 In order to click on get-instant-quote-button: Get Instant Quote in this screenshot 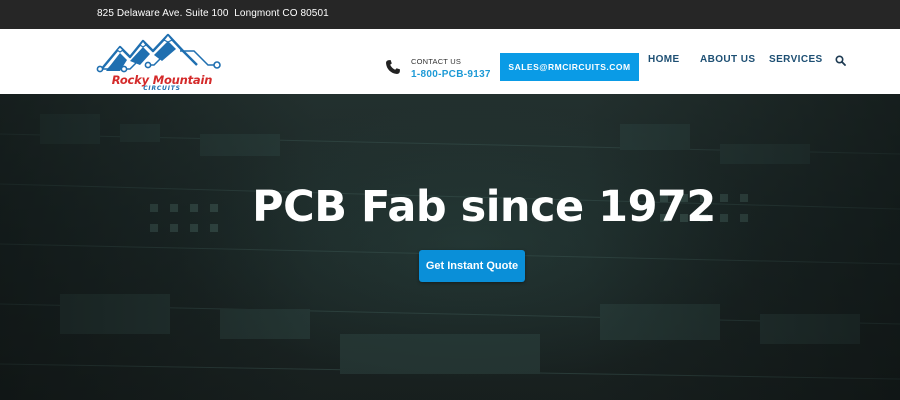, I will do `click(472, 266)`.